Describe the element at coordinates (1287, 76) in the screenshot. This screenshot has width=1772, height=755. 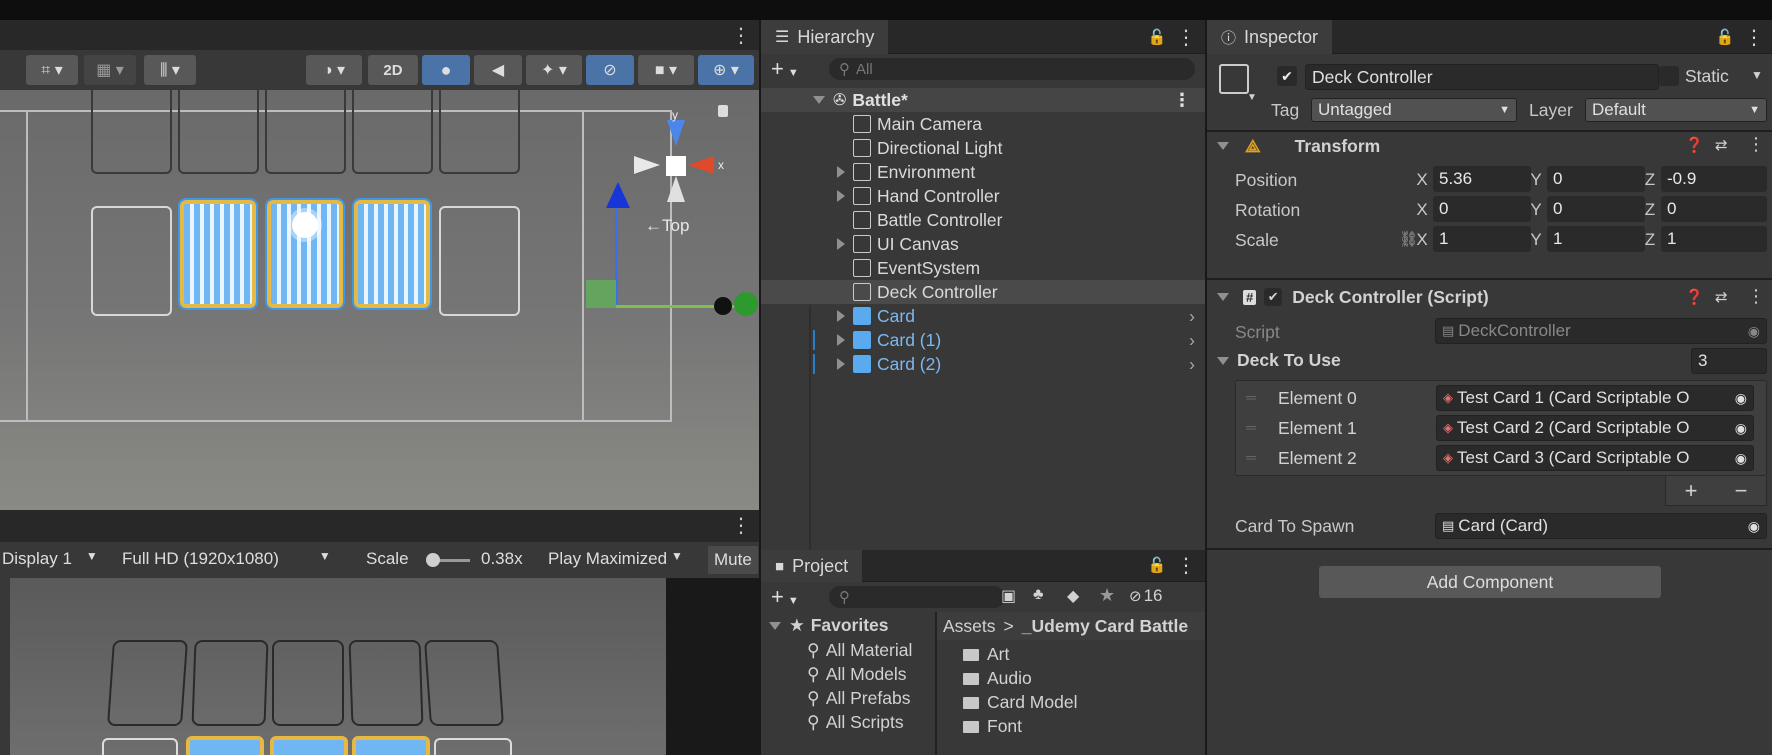
I see `active-checkbox: ✔` at that location.